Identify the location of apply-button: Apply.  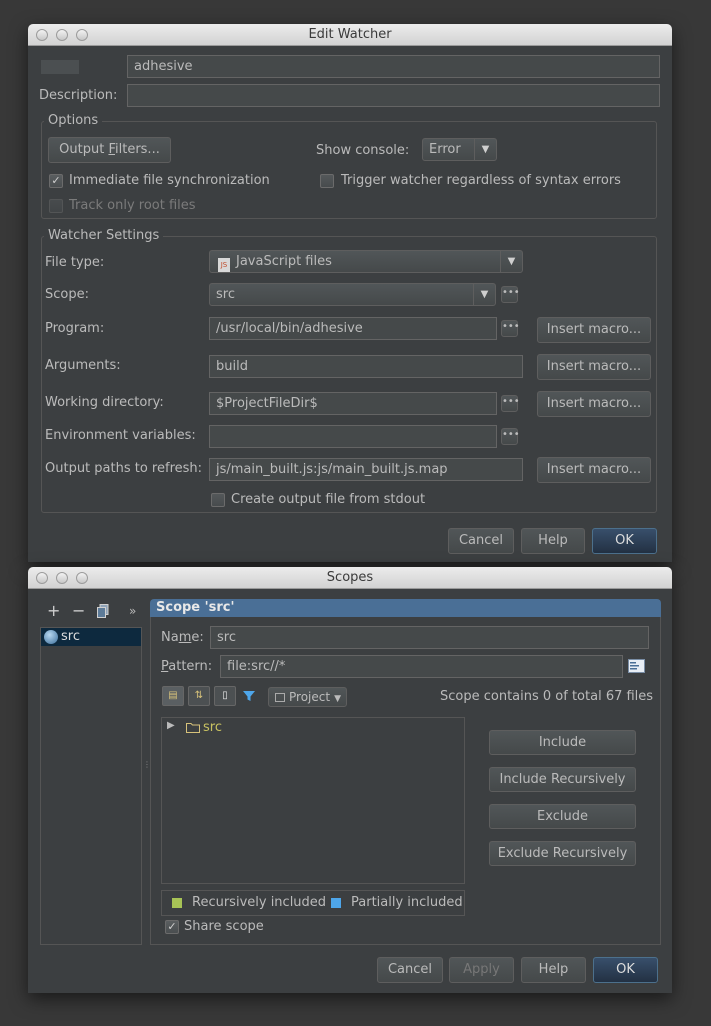
(481, 970).